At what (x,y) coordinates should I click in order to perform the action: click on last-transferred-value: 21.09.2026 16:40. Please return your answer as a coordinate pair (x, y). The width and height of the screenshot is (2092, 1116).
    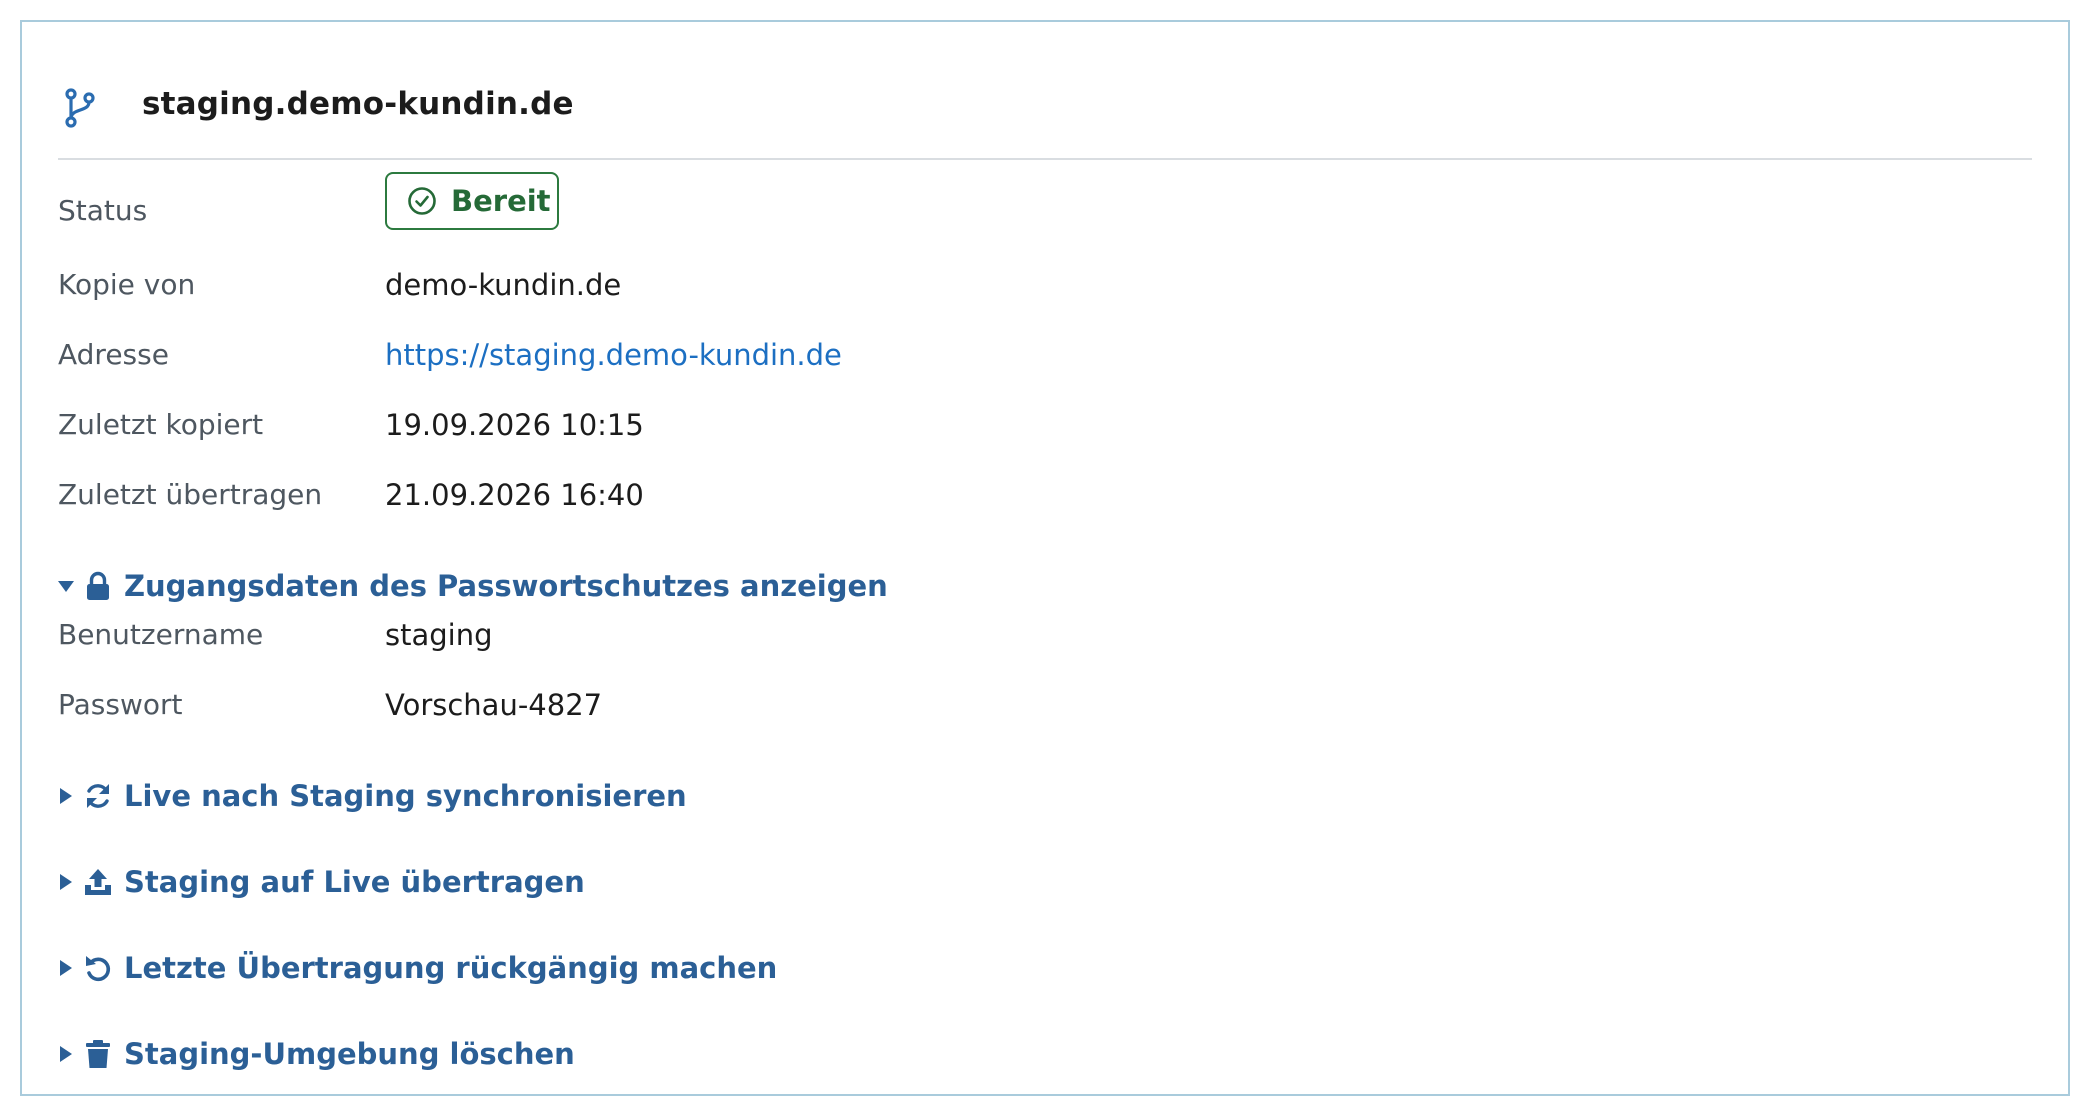
    Looking at the image, I should click on (514, 495).